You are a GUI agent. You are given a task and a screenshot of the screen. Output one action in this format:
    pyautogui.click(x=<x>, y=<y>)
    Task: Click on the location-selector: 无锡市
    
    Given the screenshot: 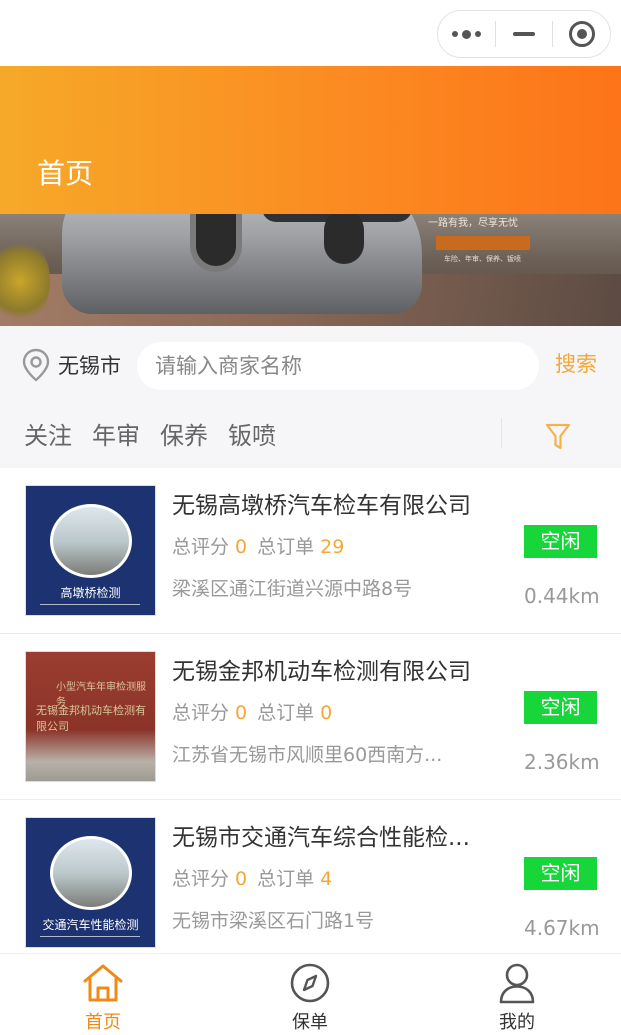 What is the action you would take?
    pyautogui.click(x=71, y=365)
    